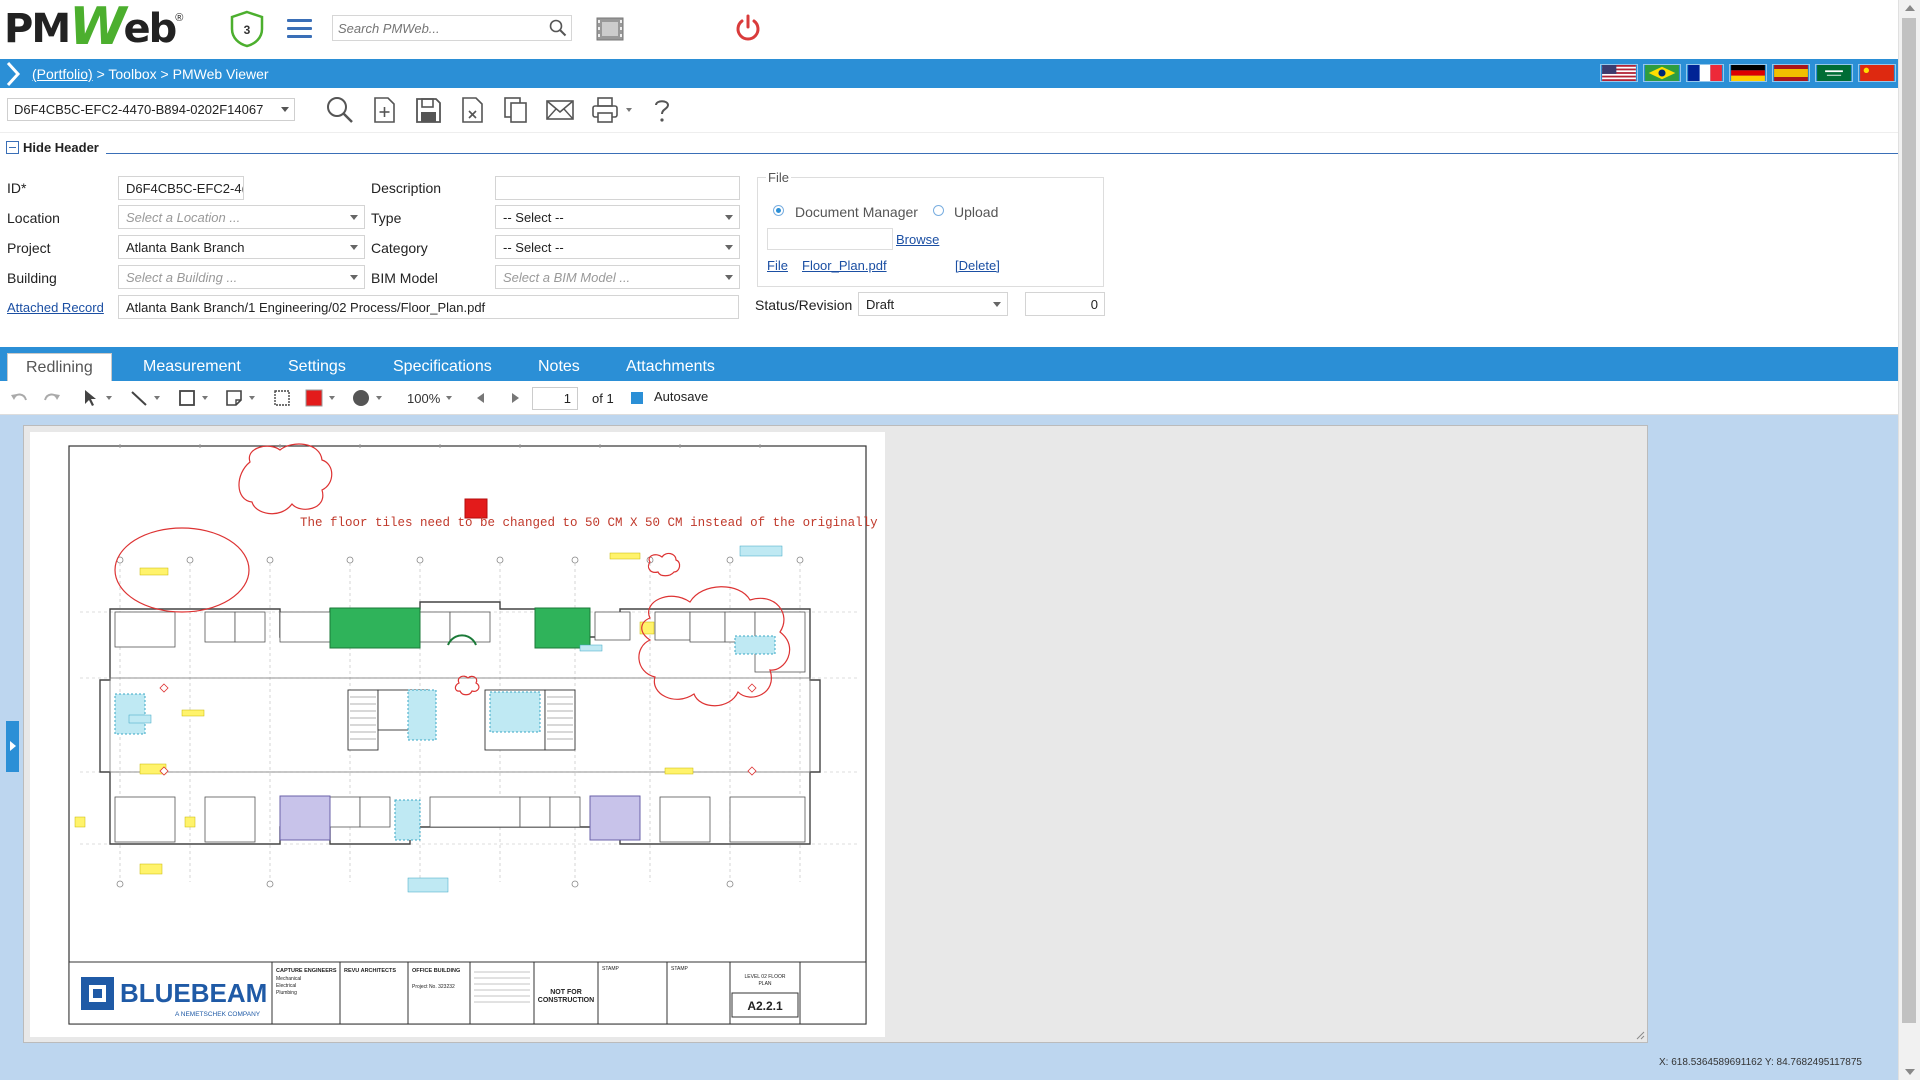  Describe the element at coordinates (13, 74) in the screenshot. I see `expand-chevron-icon` at that location.